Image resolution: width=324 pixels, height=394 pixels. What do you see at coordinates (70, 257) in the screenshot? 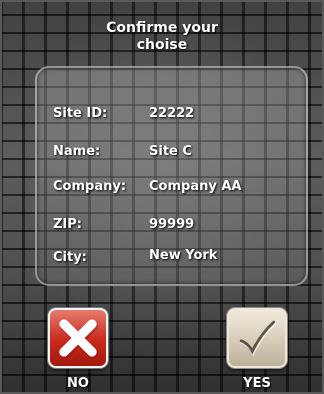
I see `field-label: City:` at bounding box center [70, 257].